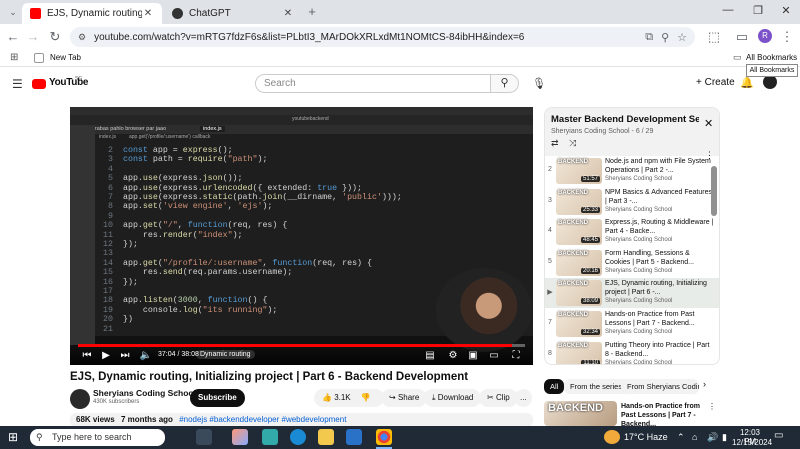 This screenshot has height=449, width=800. What do you see at coordinates (233, 13) in the screenshot?
I see `tab-chatgpt: ChatGPT ✕` at bounding box center [233, 13].